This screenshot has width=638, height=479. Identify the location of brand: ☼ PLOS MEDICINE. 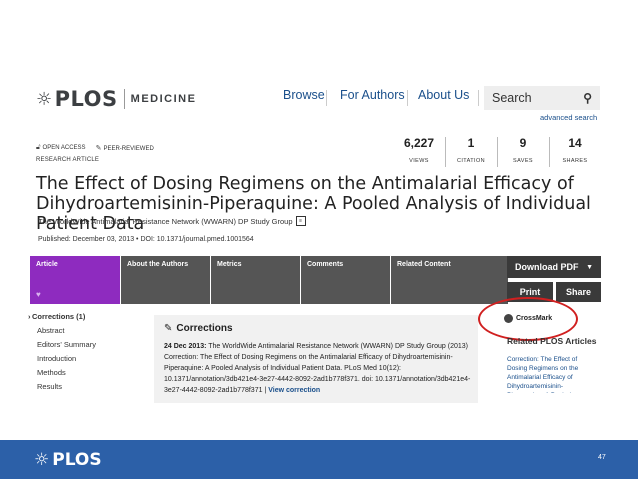
(116, 99).